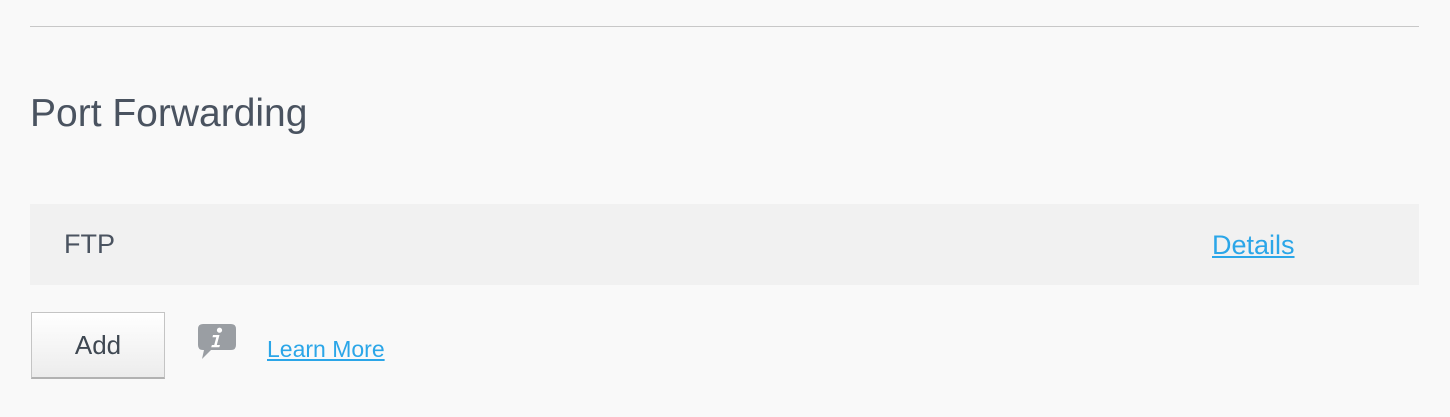 This screenshot has width=1450, height=417. What do you see at coordinates (98, 345) in the screenshot?
I see `add-button: Add` at bounding box center [98, 345].